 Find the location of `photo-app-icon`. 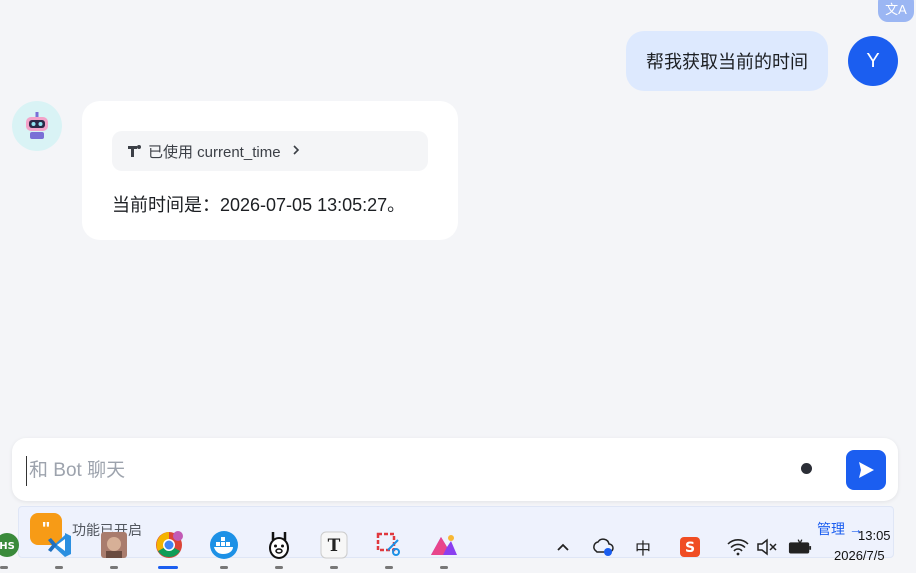

photo-app-icon is located at coordinates (114, 545).